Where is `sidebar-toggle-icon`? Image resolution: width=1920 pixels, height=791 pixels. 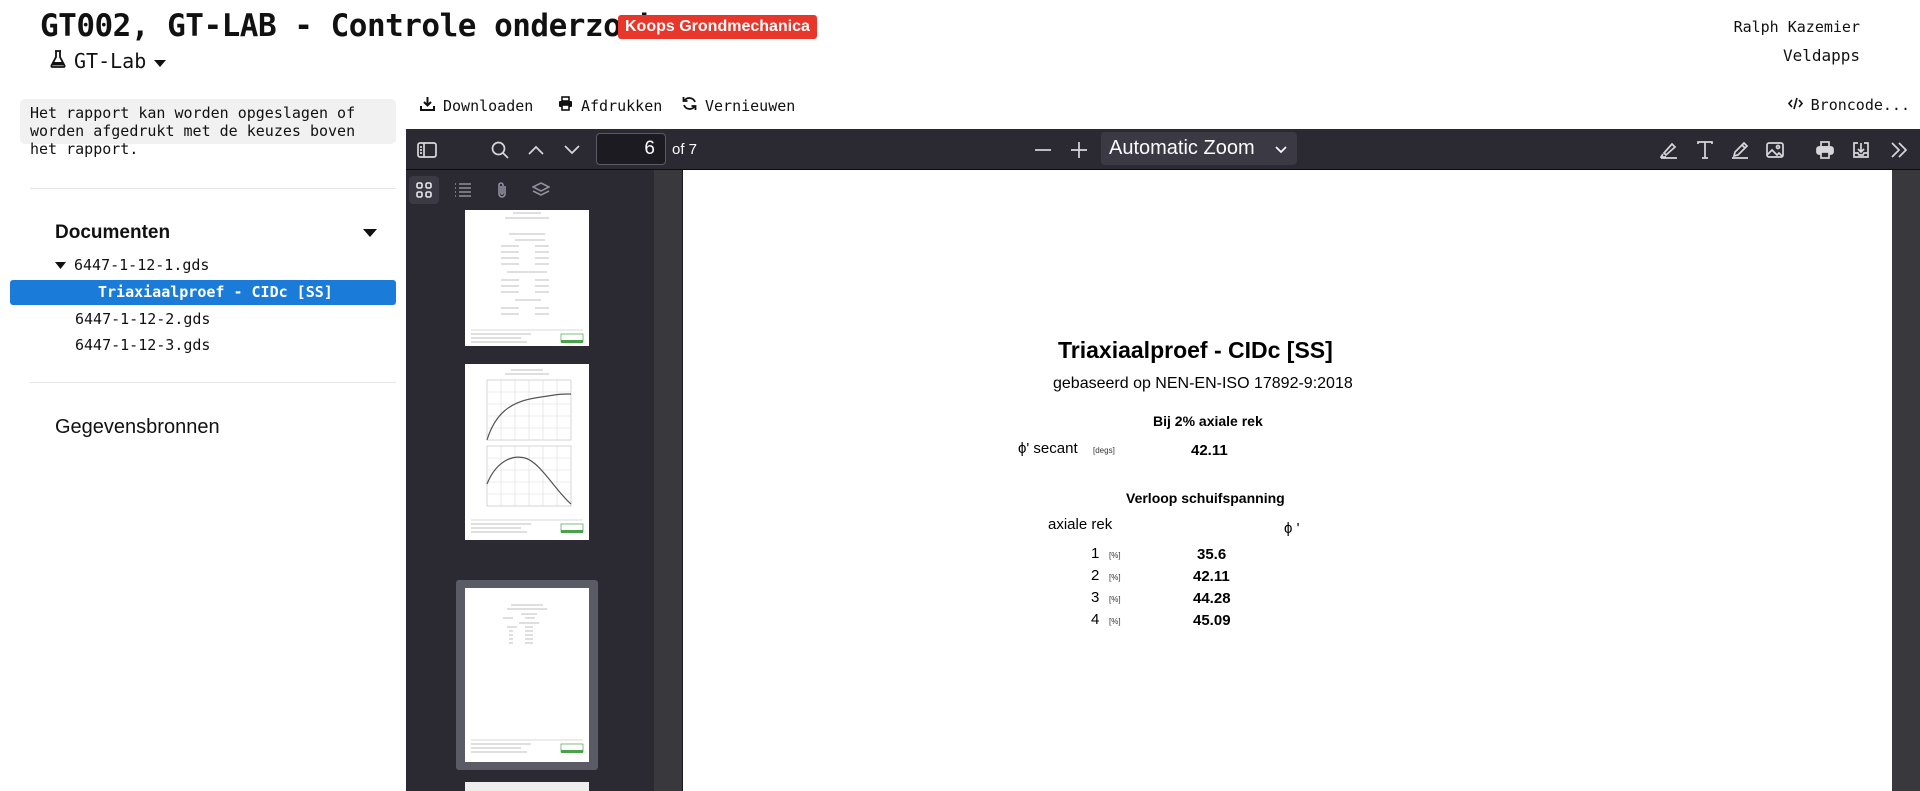 sidebar-toggle-icon is located at coordinates (427, 150).